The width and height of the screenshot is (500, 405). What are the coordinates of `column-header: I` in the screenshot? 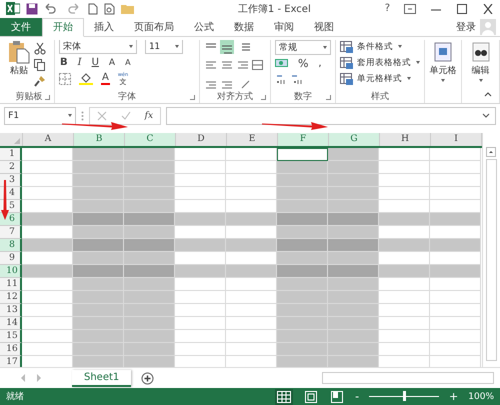 It's located at (456, 139).